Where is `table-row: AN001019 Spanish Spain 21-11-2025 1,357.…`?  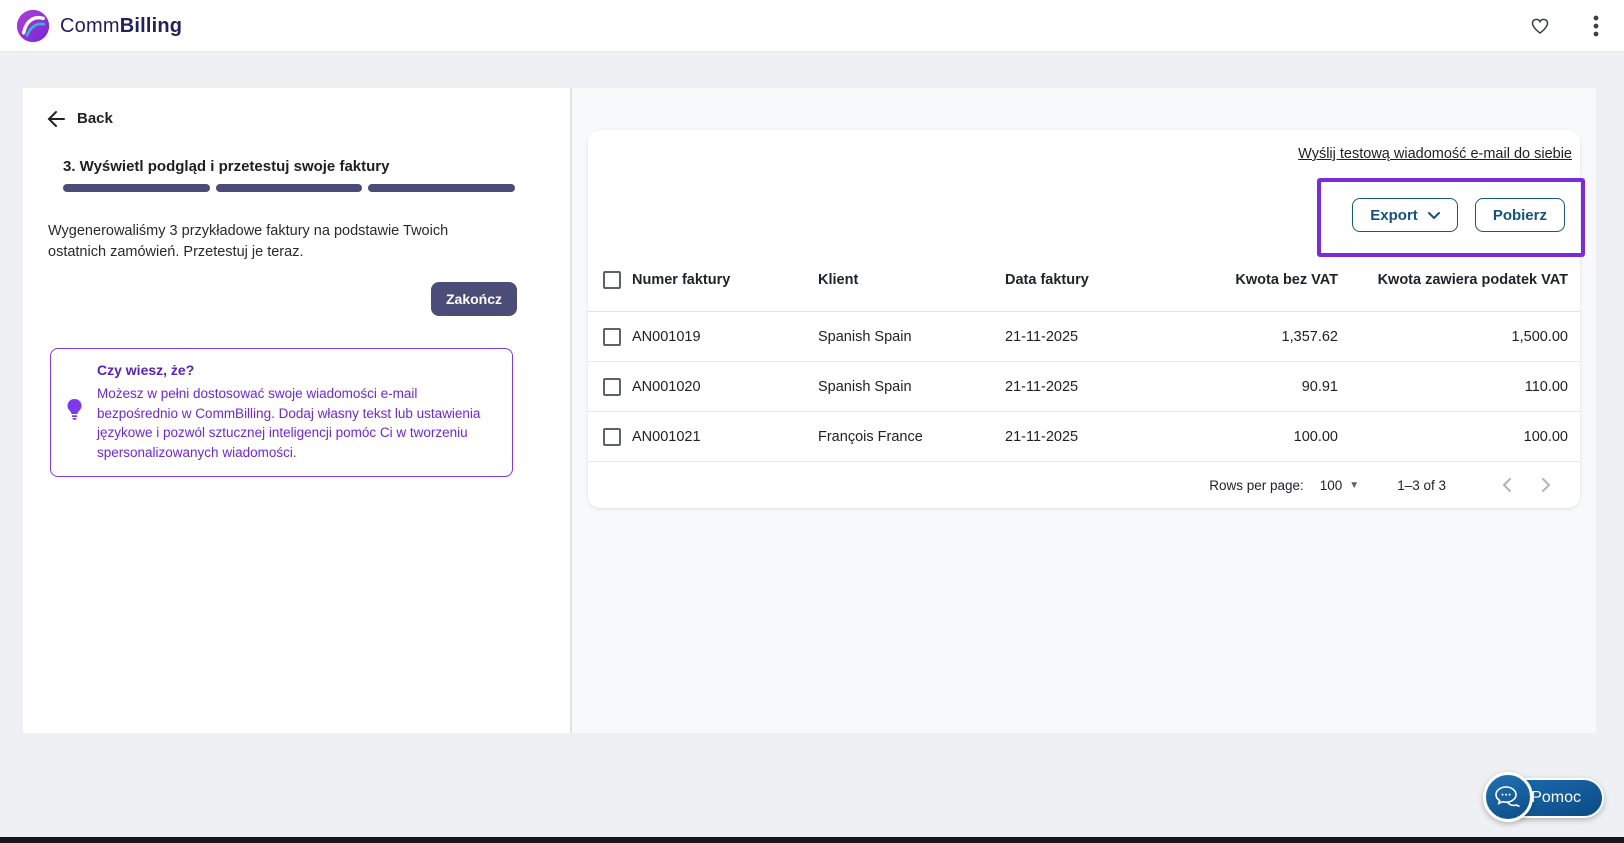
table-row: AN001019 Spanish Spain 21-11-2025 1,357.… is located at coordinates (1084, 337).